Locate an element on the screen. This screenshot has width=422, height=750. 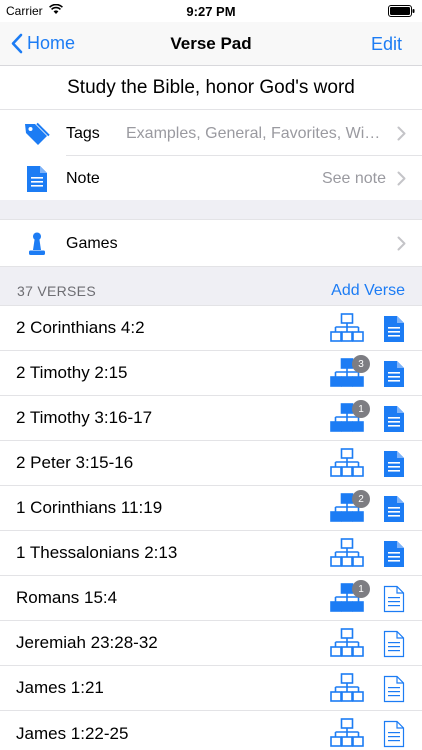
verse-tree-icon: 2 is located at coordinates (350, 507).